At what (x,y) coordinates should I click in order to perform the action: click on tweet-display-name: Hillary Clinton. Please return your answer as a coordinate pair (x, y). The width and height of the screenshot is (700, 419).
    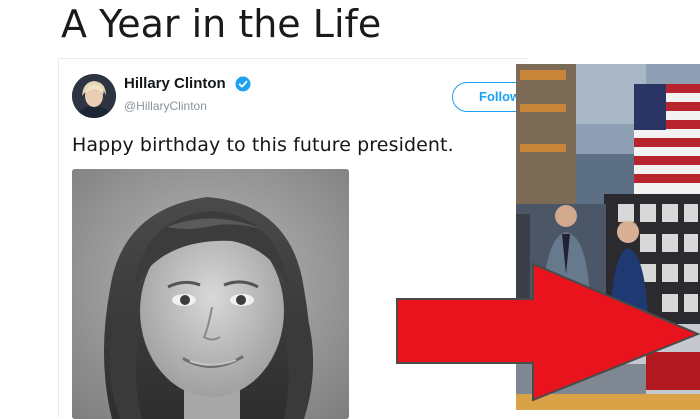
    Looking at the image, I should click on (175, 83).